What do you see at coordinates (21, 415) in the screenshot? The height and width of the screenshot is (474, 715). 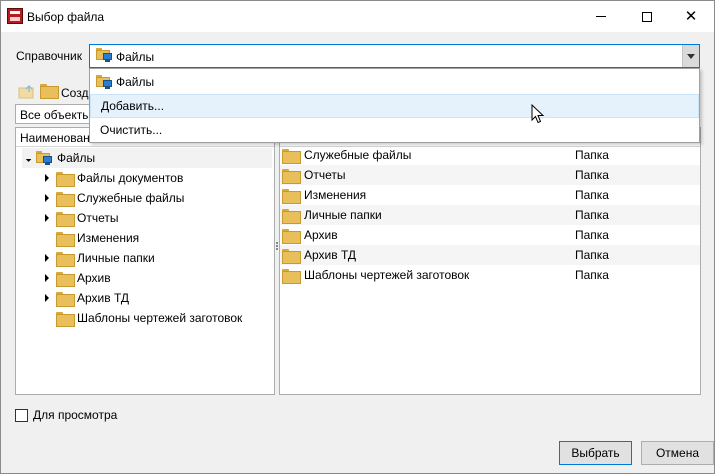 I see `preview-checkbox` at bounding box center [21, 415].